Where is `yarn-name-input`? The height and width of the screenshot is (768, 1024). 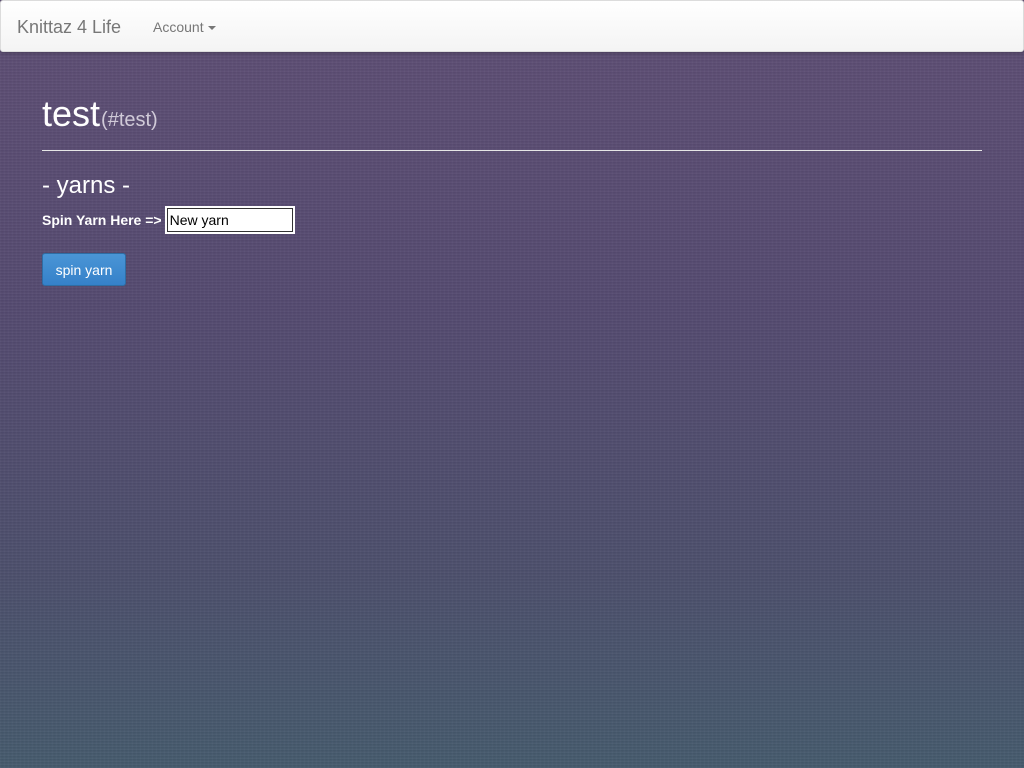 yarn-name-input is located at coordinates (229, 220).